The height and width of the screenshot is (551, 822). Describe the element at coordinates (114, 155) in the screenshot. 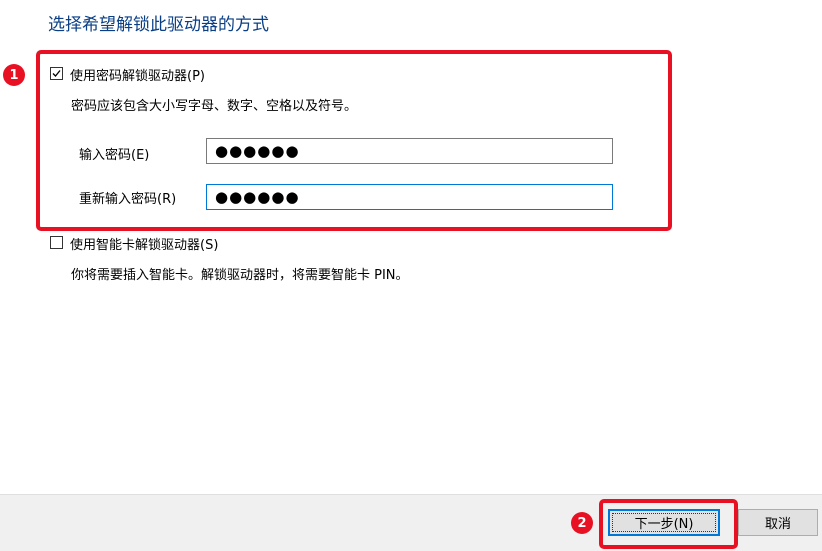

I see `enter-password-label: 输入密码(E)` at that location.